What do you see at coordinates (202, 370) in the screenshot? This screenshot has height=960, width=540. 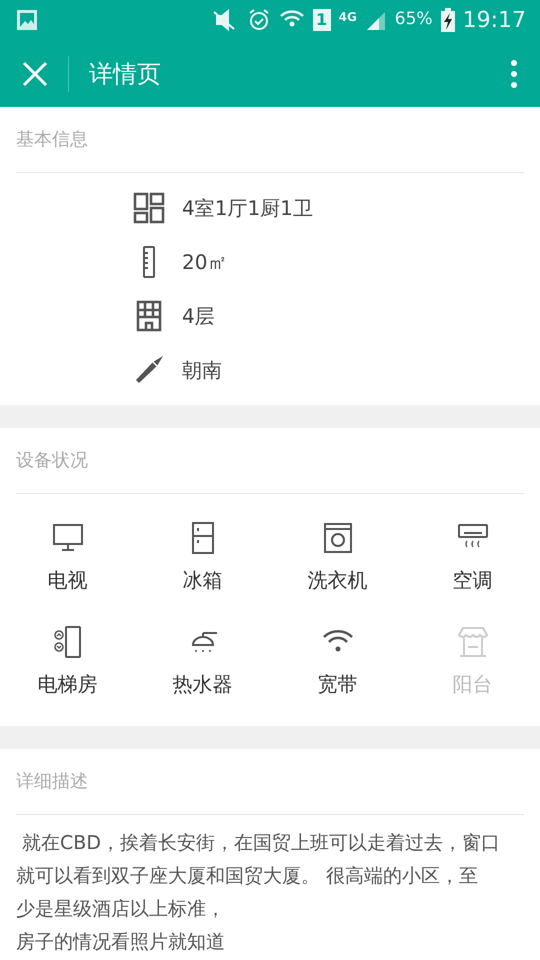 I see `info-text: 朝南` at bounding box center [202, 370].